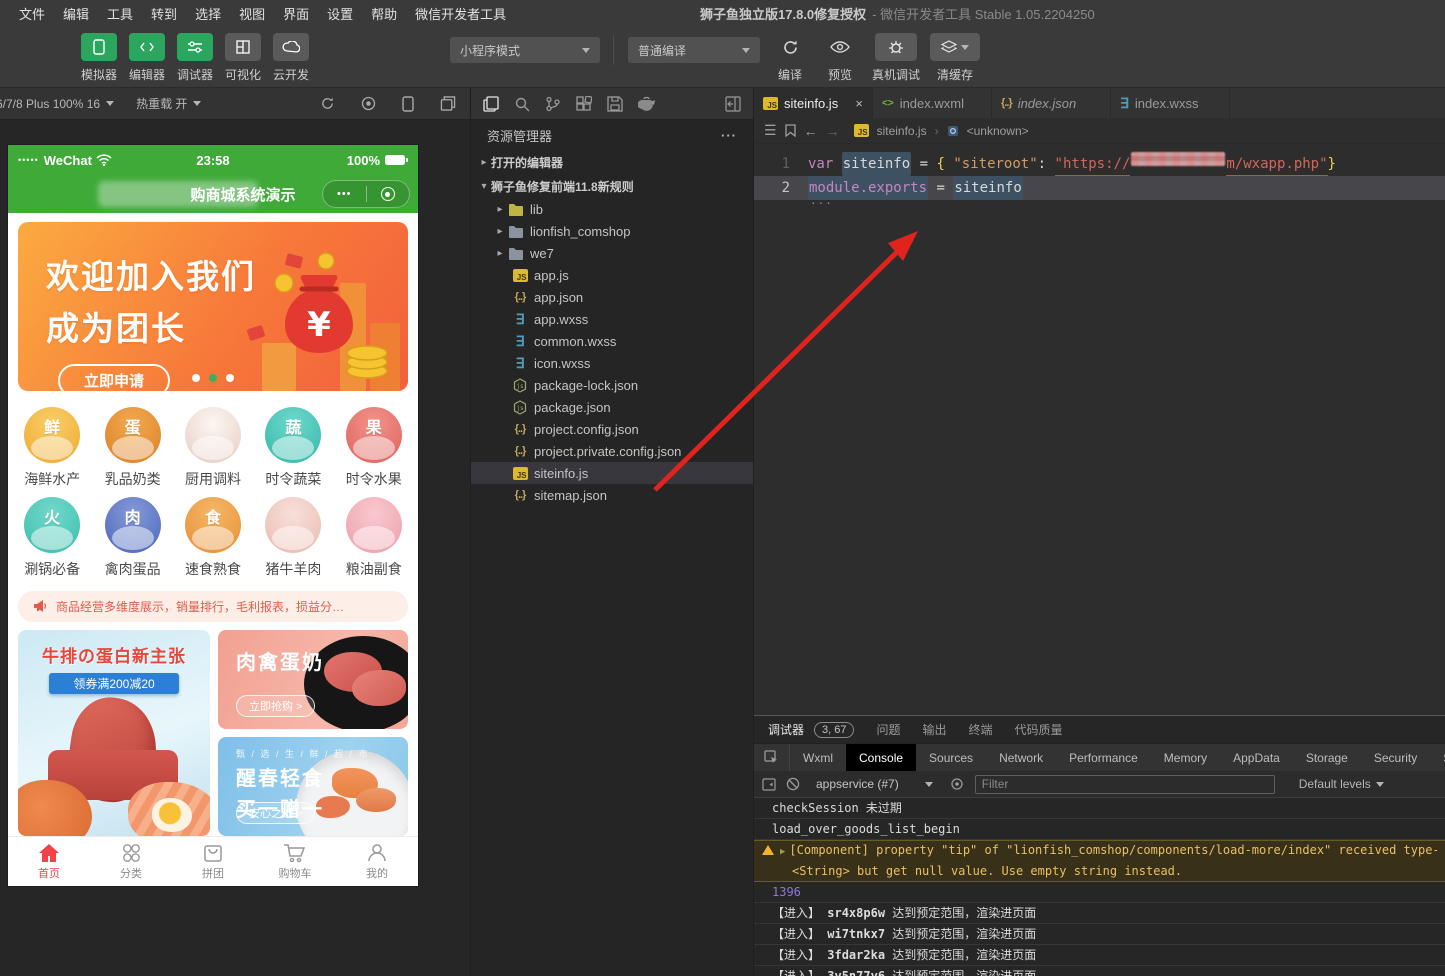 The image size is (1445, 976). Describe the element at coordinates (296, 13) in the screenshot. I see `menu-interface: 界面` at that location.